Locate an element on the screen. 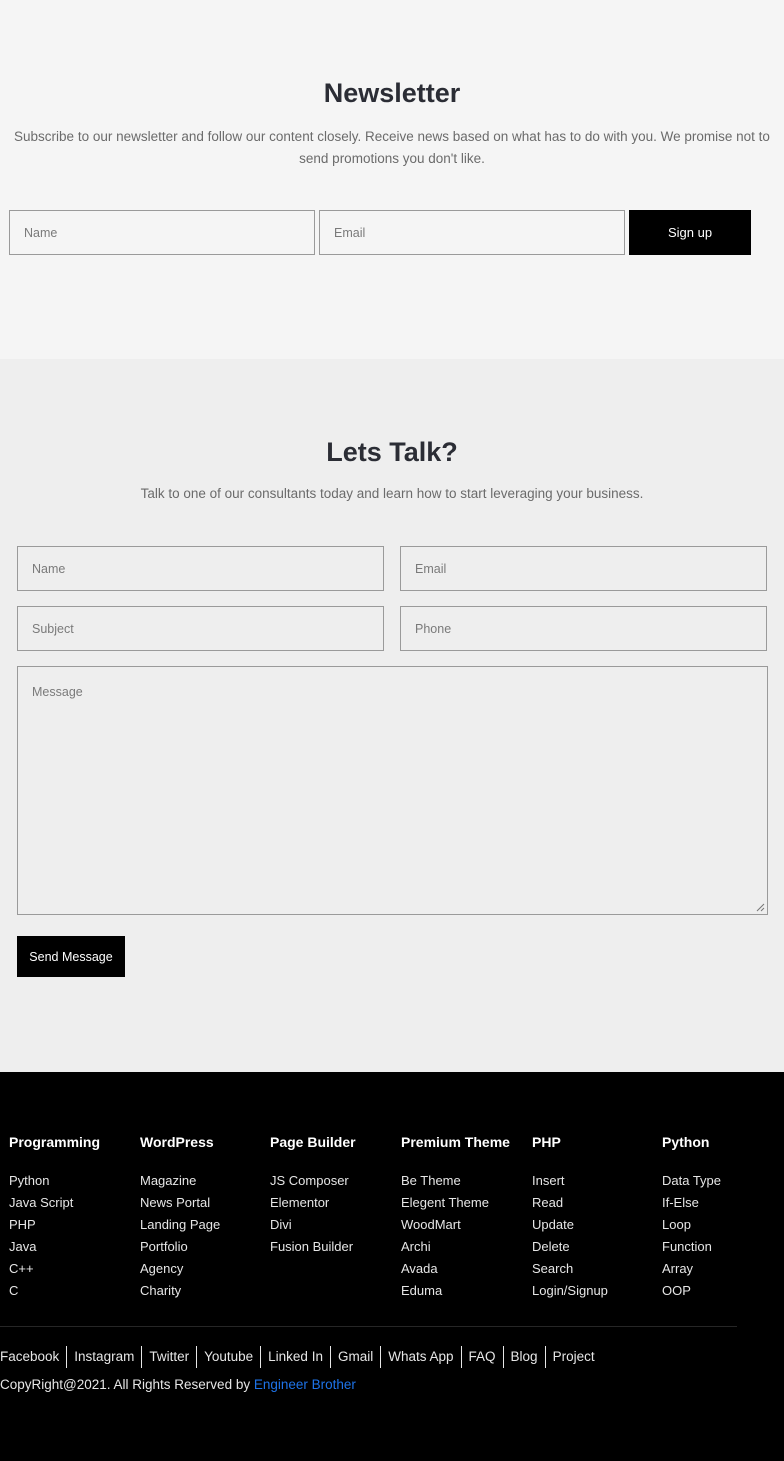 Image resolution: width=784 pixels, height=1461 pixels. resize-grip-icon is located at coordinates (760, 907).